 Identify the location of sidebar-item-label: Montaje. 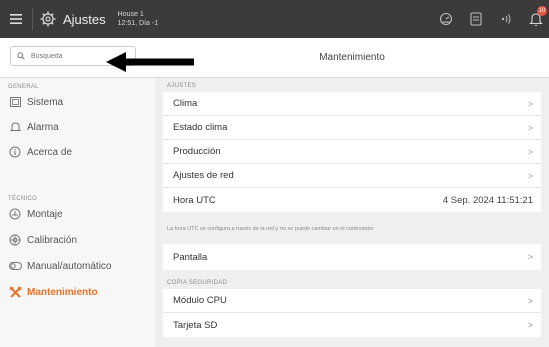
(45, 214).